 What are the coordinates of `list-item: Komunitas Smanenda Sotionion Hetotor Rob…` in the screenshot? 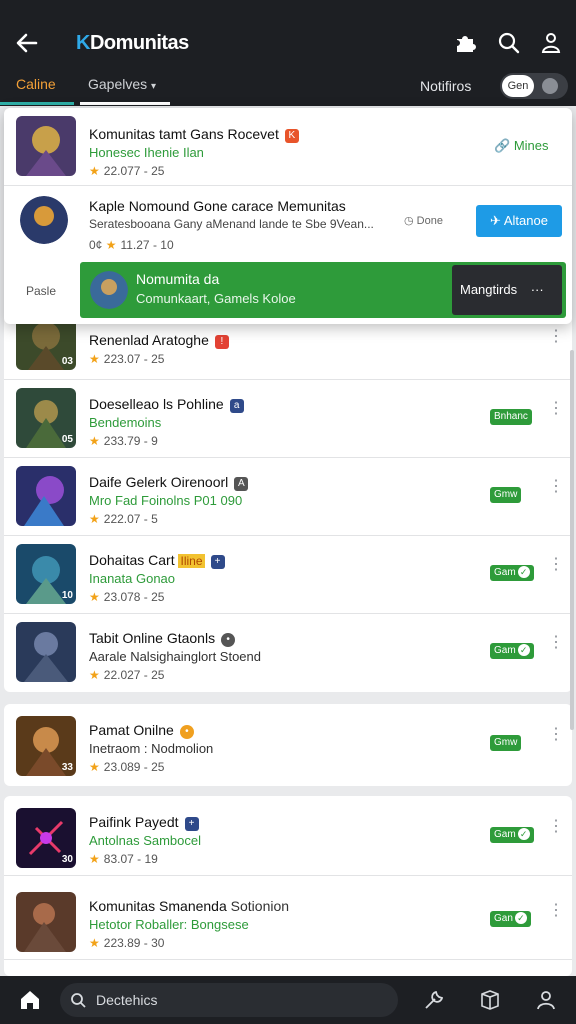 It's located at (288, 920).